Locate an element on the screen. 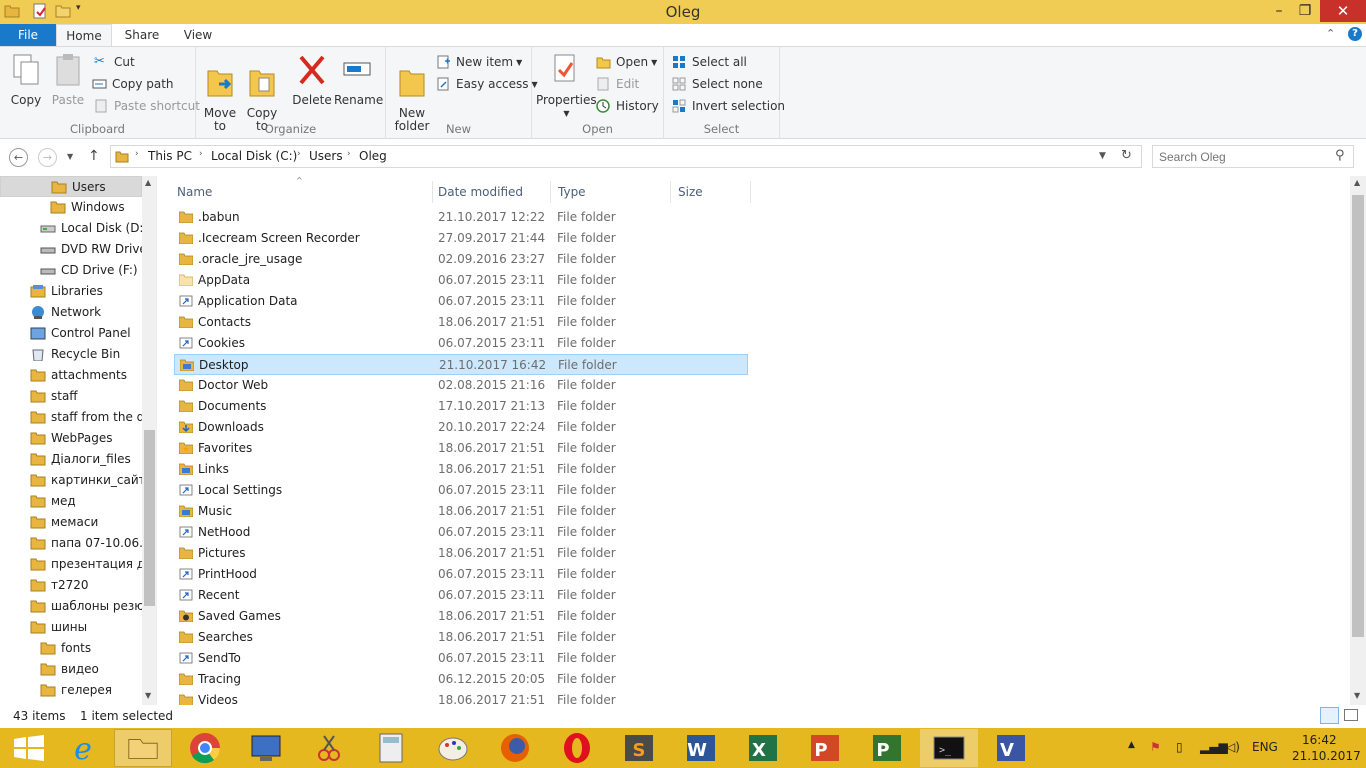  file-row: AppData 06.07.2015 23:11 File folder is located at coordinates (461, 280).